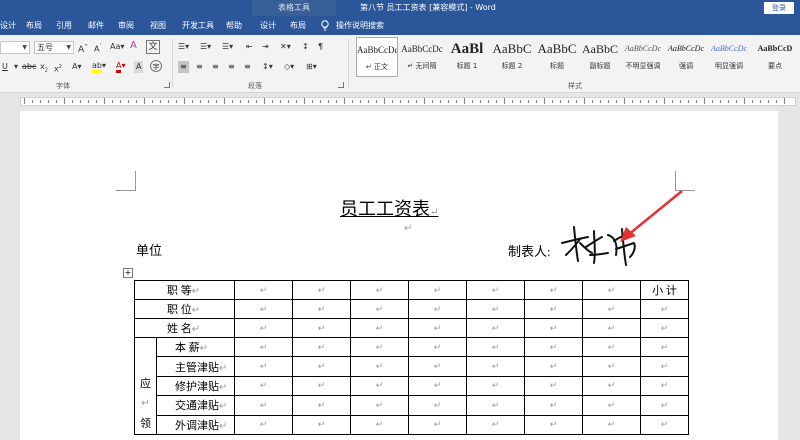  I want to click on sub-row-label-cell: 本 薪↵, so click(195, 347).